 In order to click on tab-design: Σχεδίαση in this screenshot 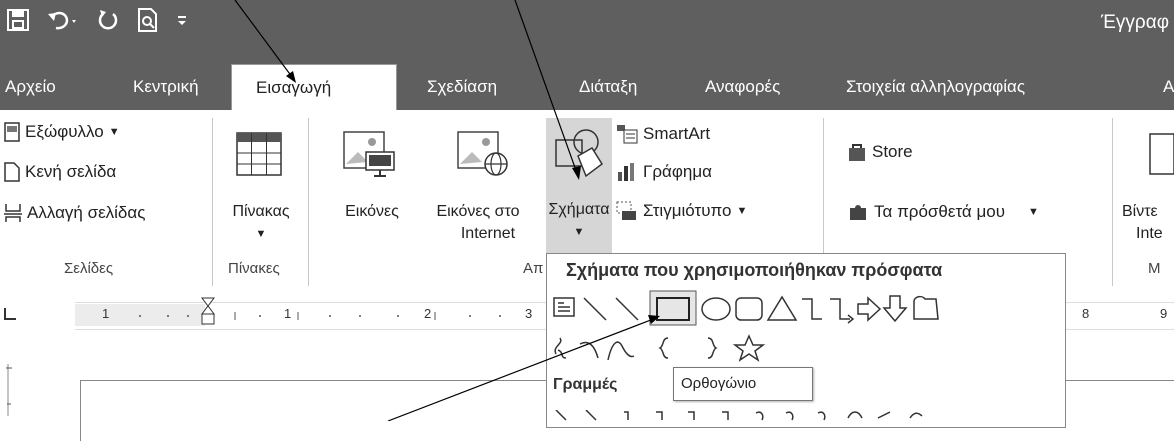, I will do `click(462, 87)`.